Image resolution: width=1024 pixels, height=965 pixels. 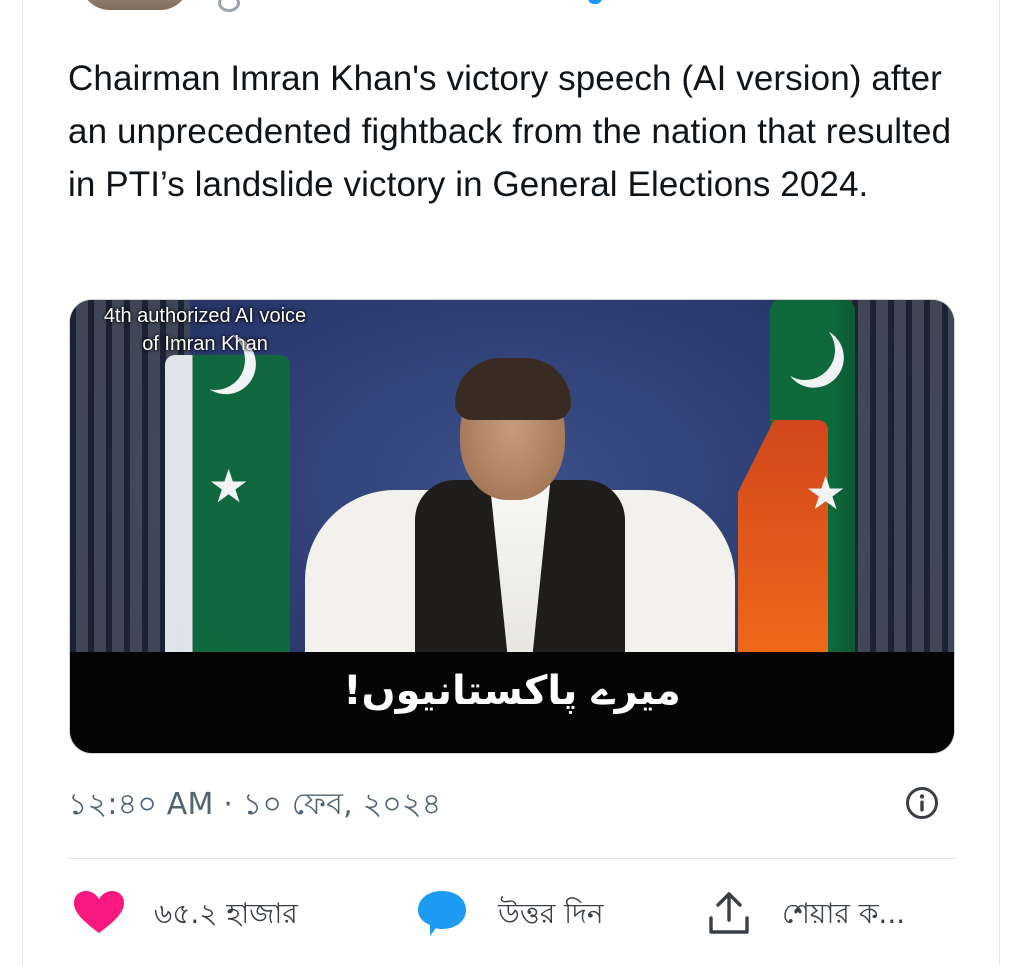 What do you see at coordinates (226, 913) in the screenshot?
I see `like-count: ৬৫.২ হাজার` at bounding box center [226, 913].